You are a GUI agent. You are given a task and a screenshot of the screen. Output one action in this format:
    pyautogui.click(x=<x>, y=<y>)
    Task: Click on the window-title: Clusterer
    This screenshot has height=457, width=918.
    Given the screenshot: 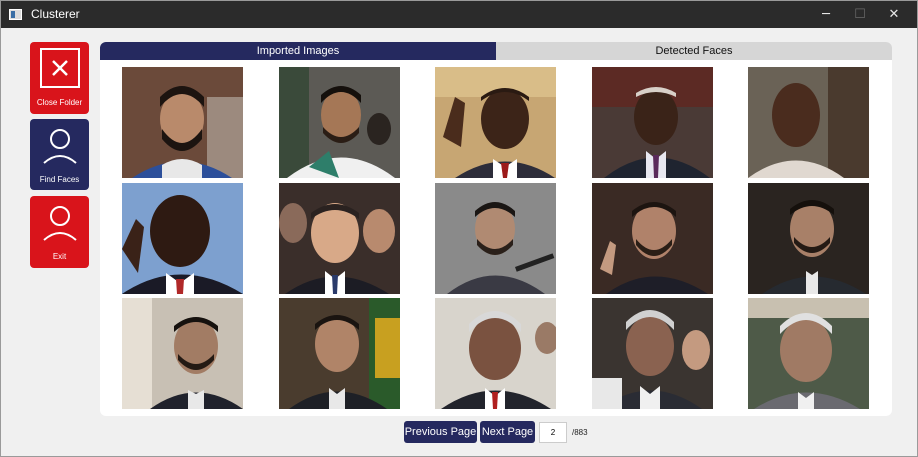 What is the action you would take?
    pyautogui.click(x=55, y=14)
    